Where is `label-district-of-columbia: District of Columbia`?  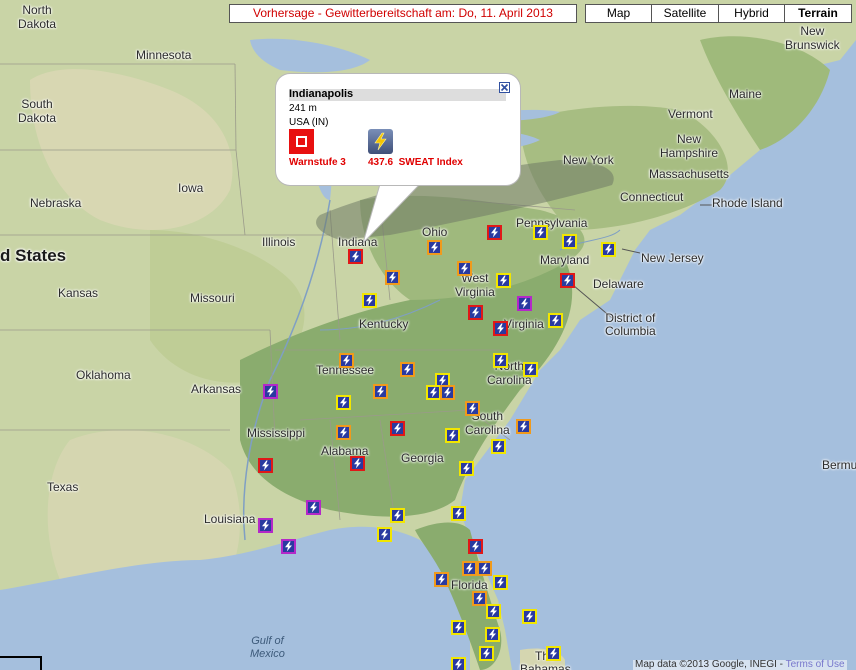 label-district-of-columbia: District of Columbia is located at coordinates (630, 324).